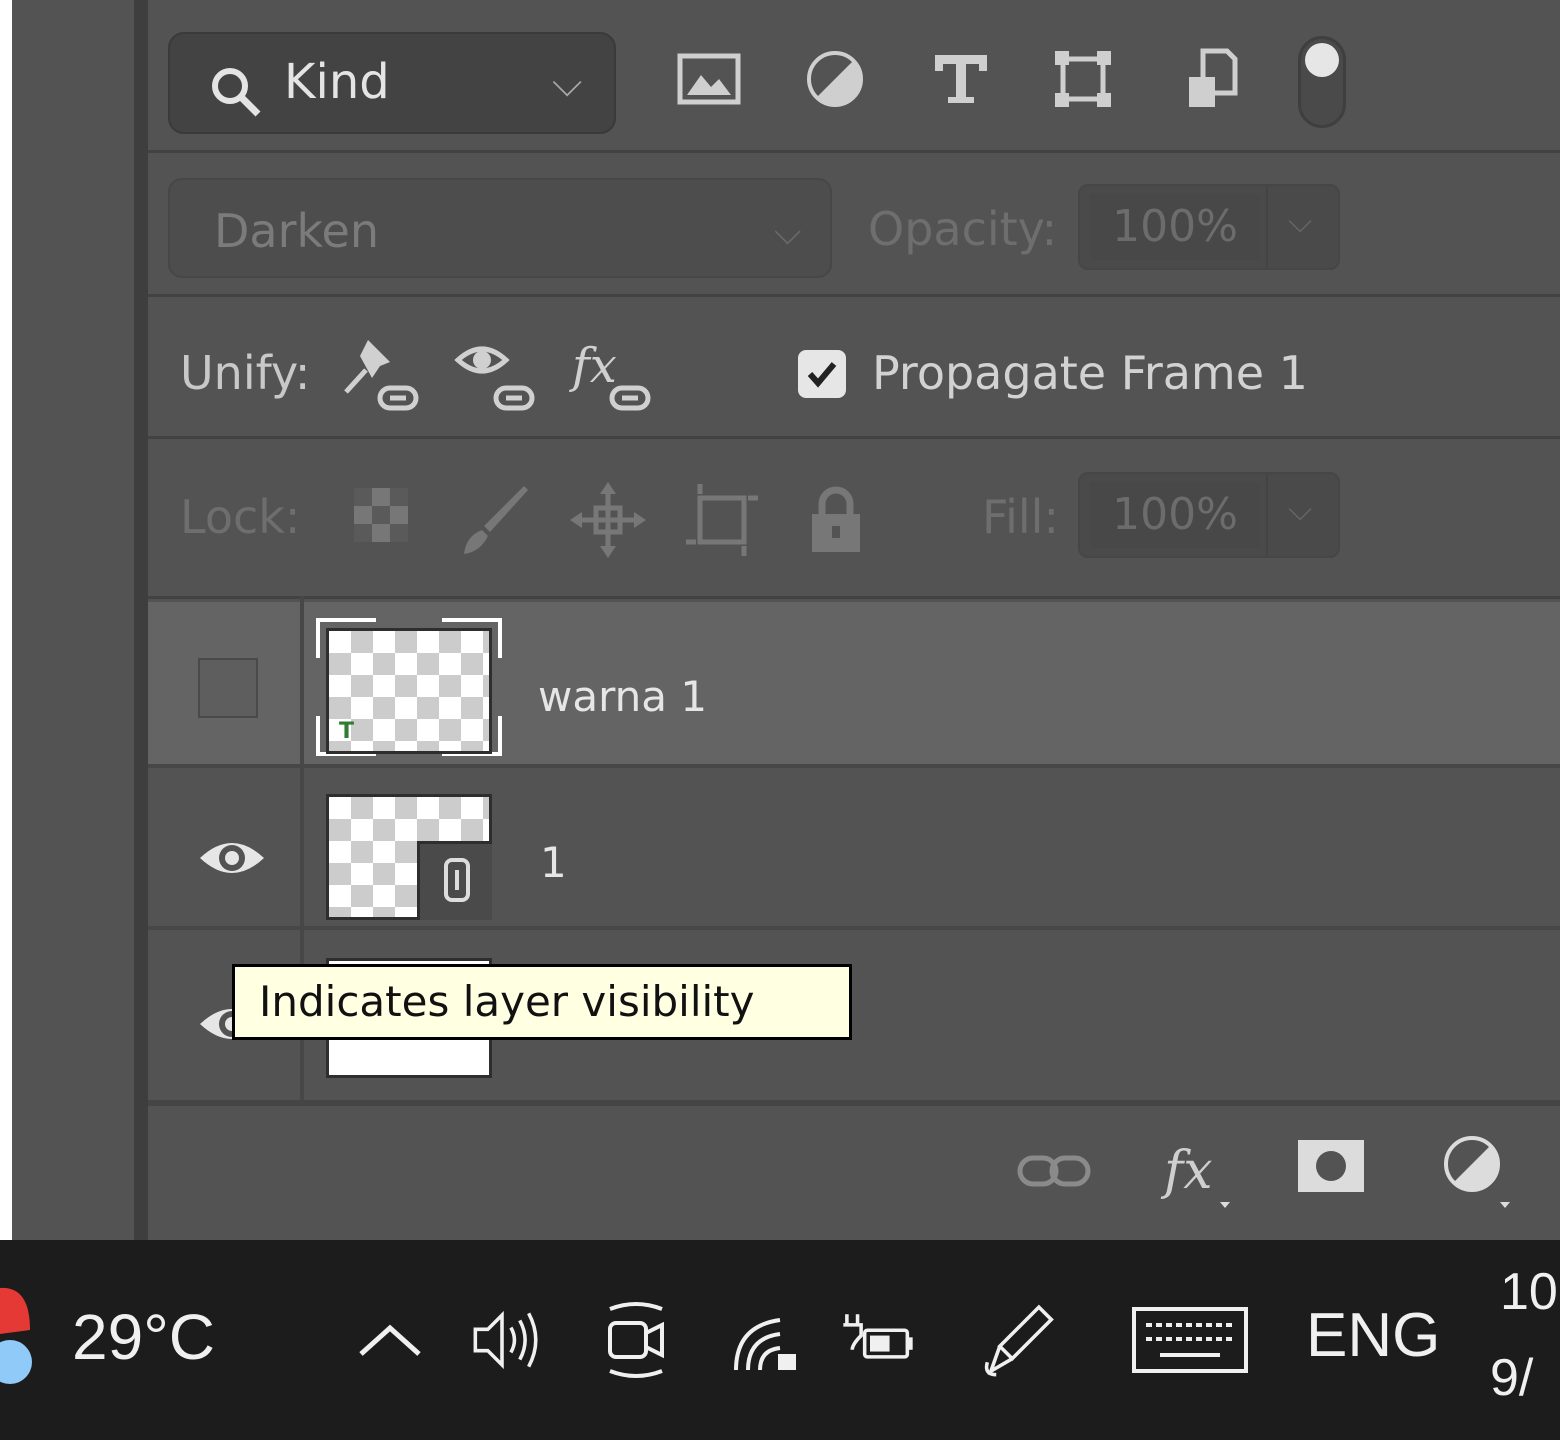  What do you see at coordinates (74, 620) in the screenshot?
I see `left-panel-strip` at bounding box center [74, 620].